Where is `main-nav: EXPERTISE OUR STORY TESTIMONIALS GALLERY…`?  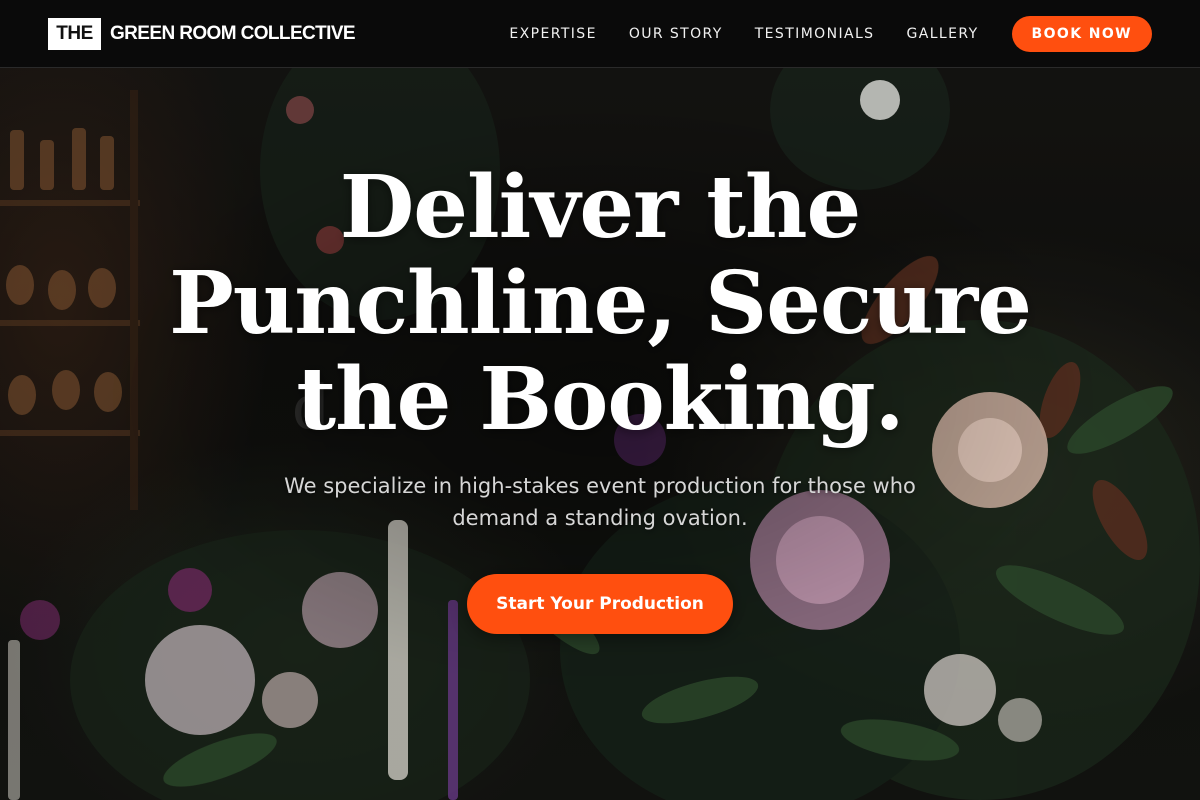 main-nav: EXPERTISE OUR STORY TESTIMONIALS GALLERY… is located at coordinates (830, 33).